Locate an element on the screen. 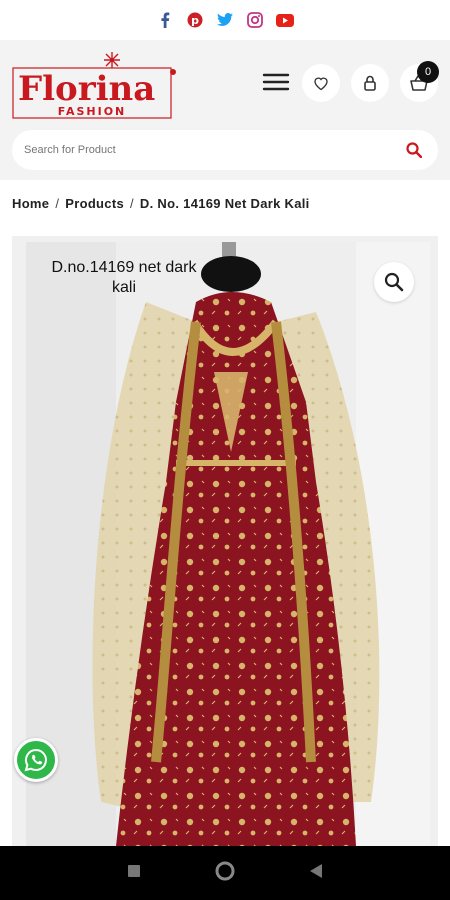  whatsapp-button is located at coordinates (36, 760).